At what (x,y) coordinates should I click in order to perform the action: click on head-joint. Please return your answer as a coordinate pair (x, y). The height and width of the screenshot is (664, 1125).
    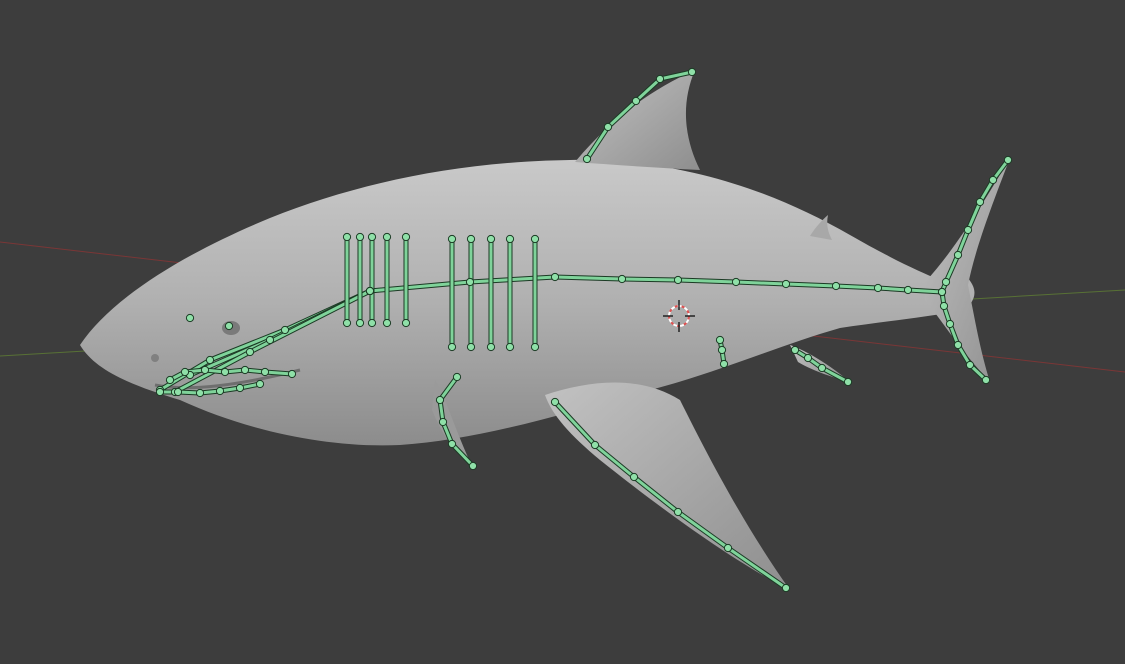
    Looking at the image, I should click on (190, 318).